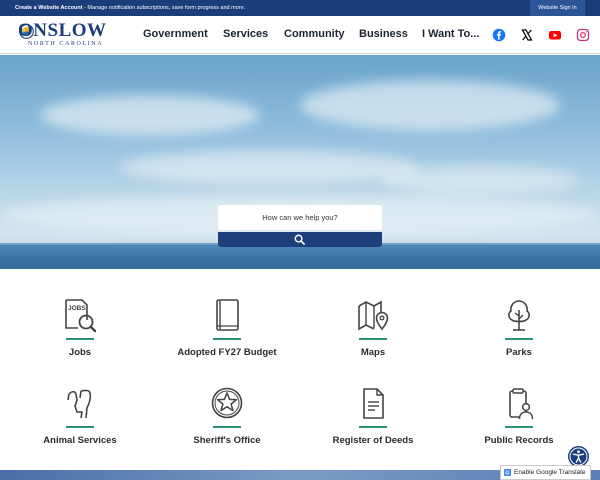  I want to click on quick-link-label: Animal Services, so click(80, 440).